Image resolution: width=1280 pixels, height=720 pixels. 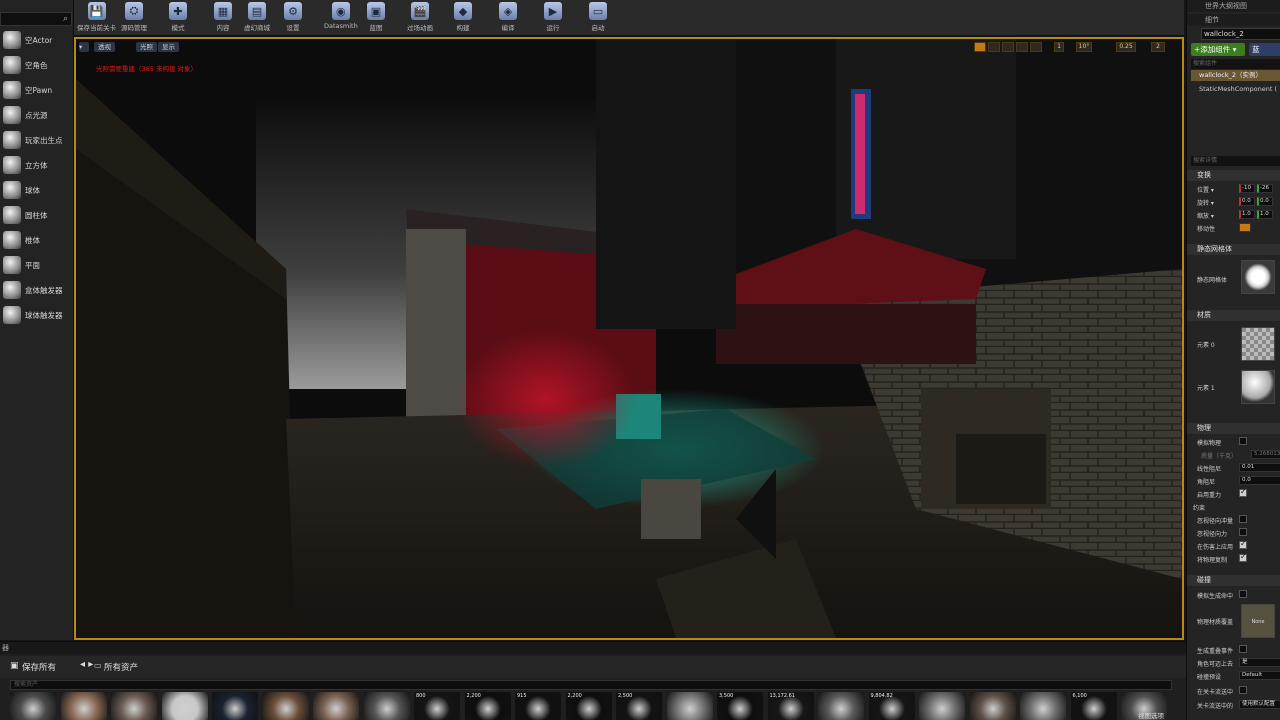 What do you see at coordinates (146, 47) in the screenshot?
I see `viewport-mode-button: 光照` at bounding box center [146, 47].